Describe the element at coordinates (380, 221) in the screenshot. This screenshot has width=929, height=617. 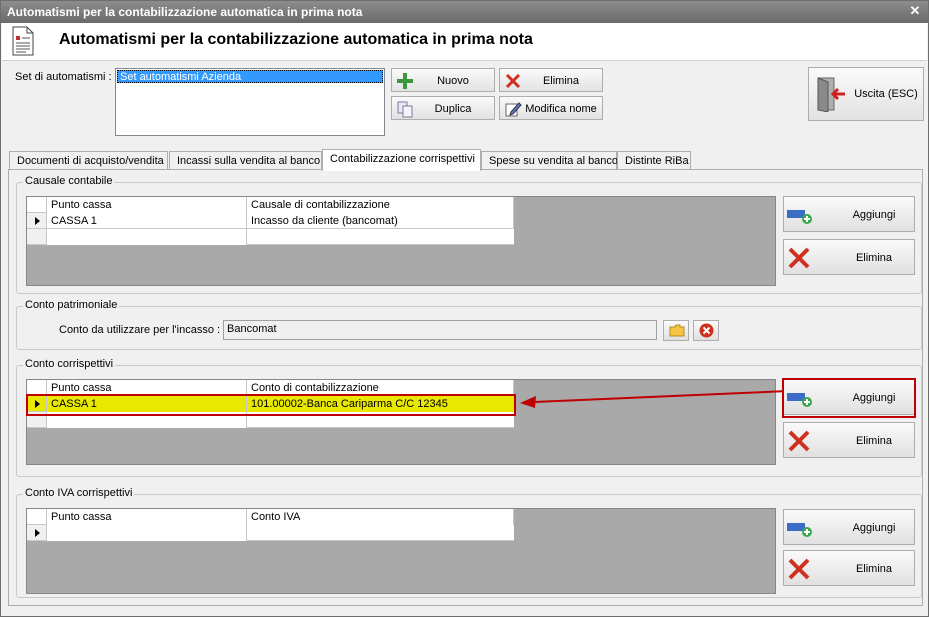
I see `table-cell: Incasso da cliente (bancomat)` at that location.